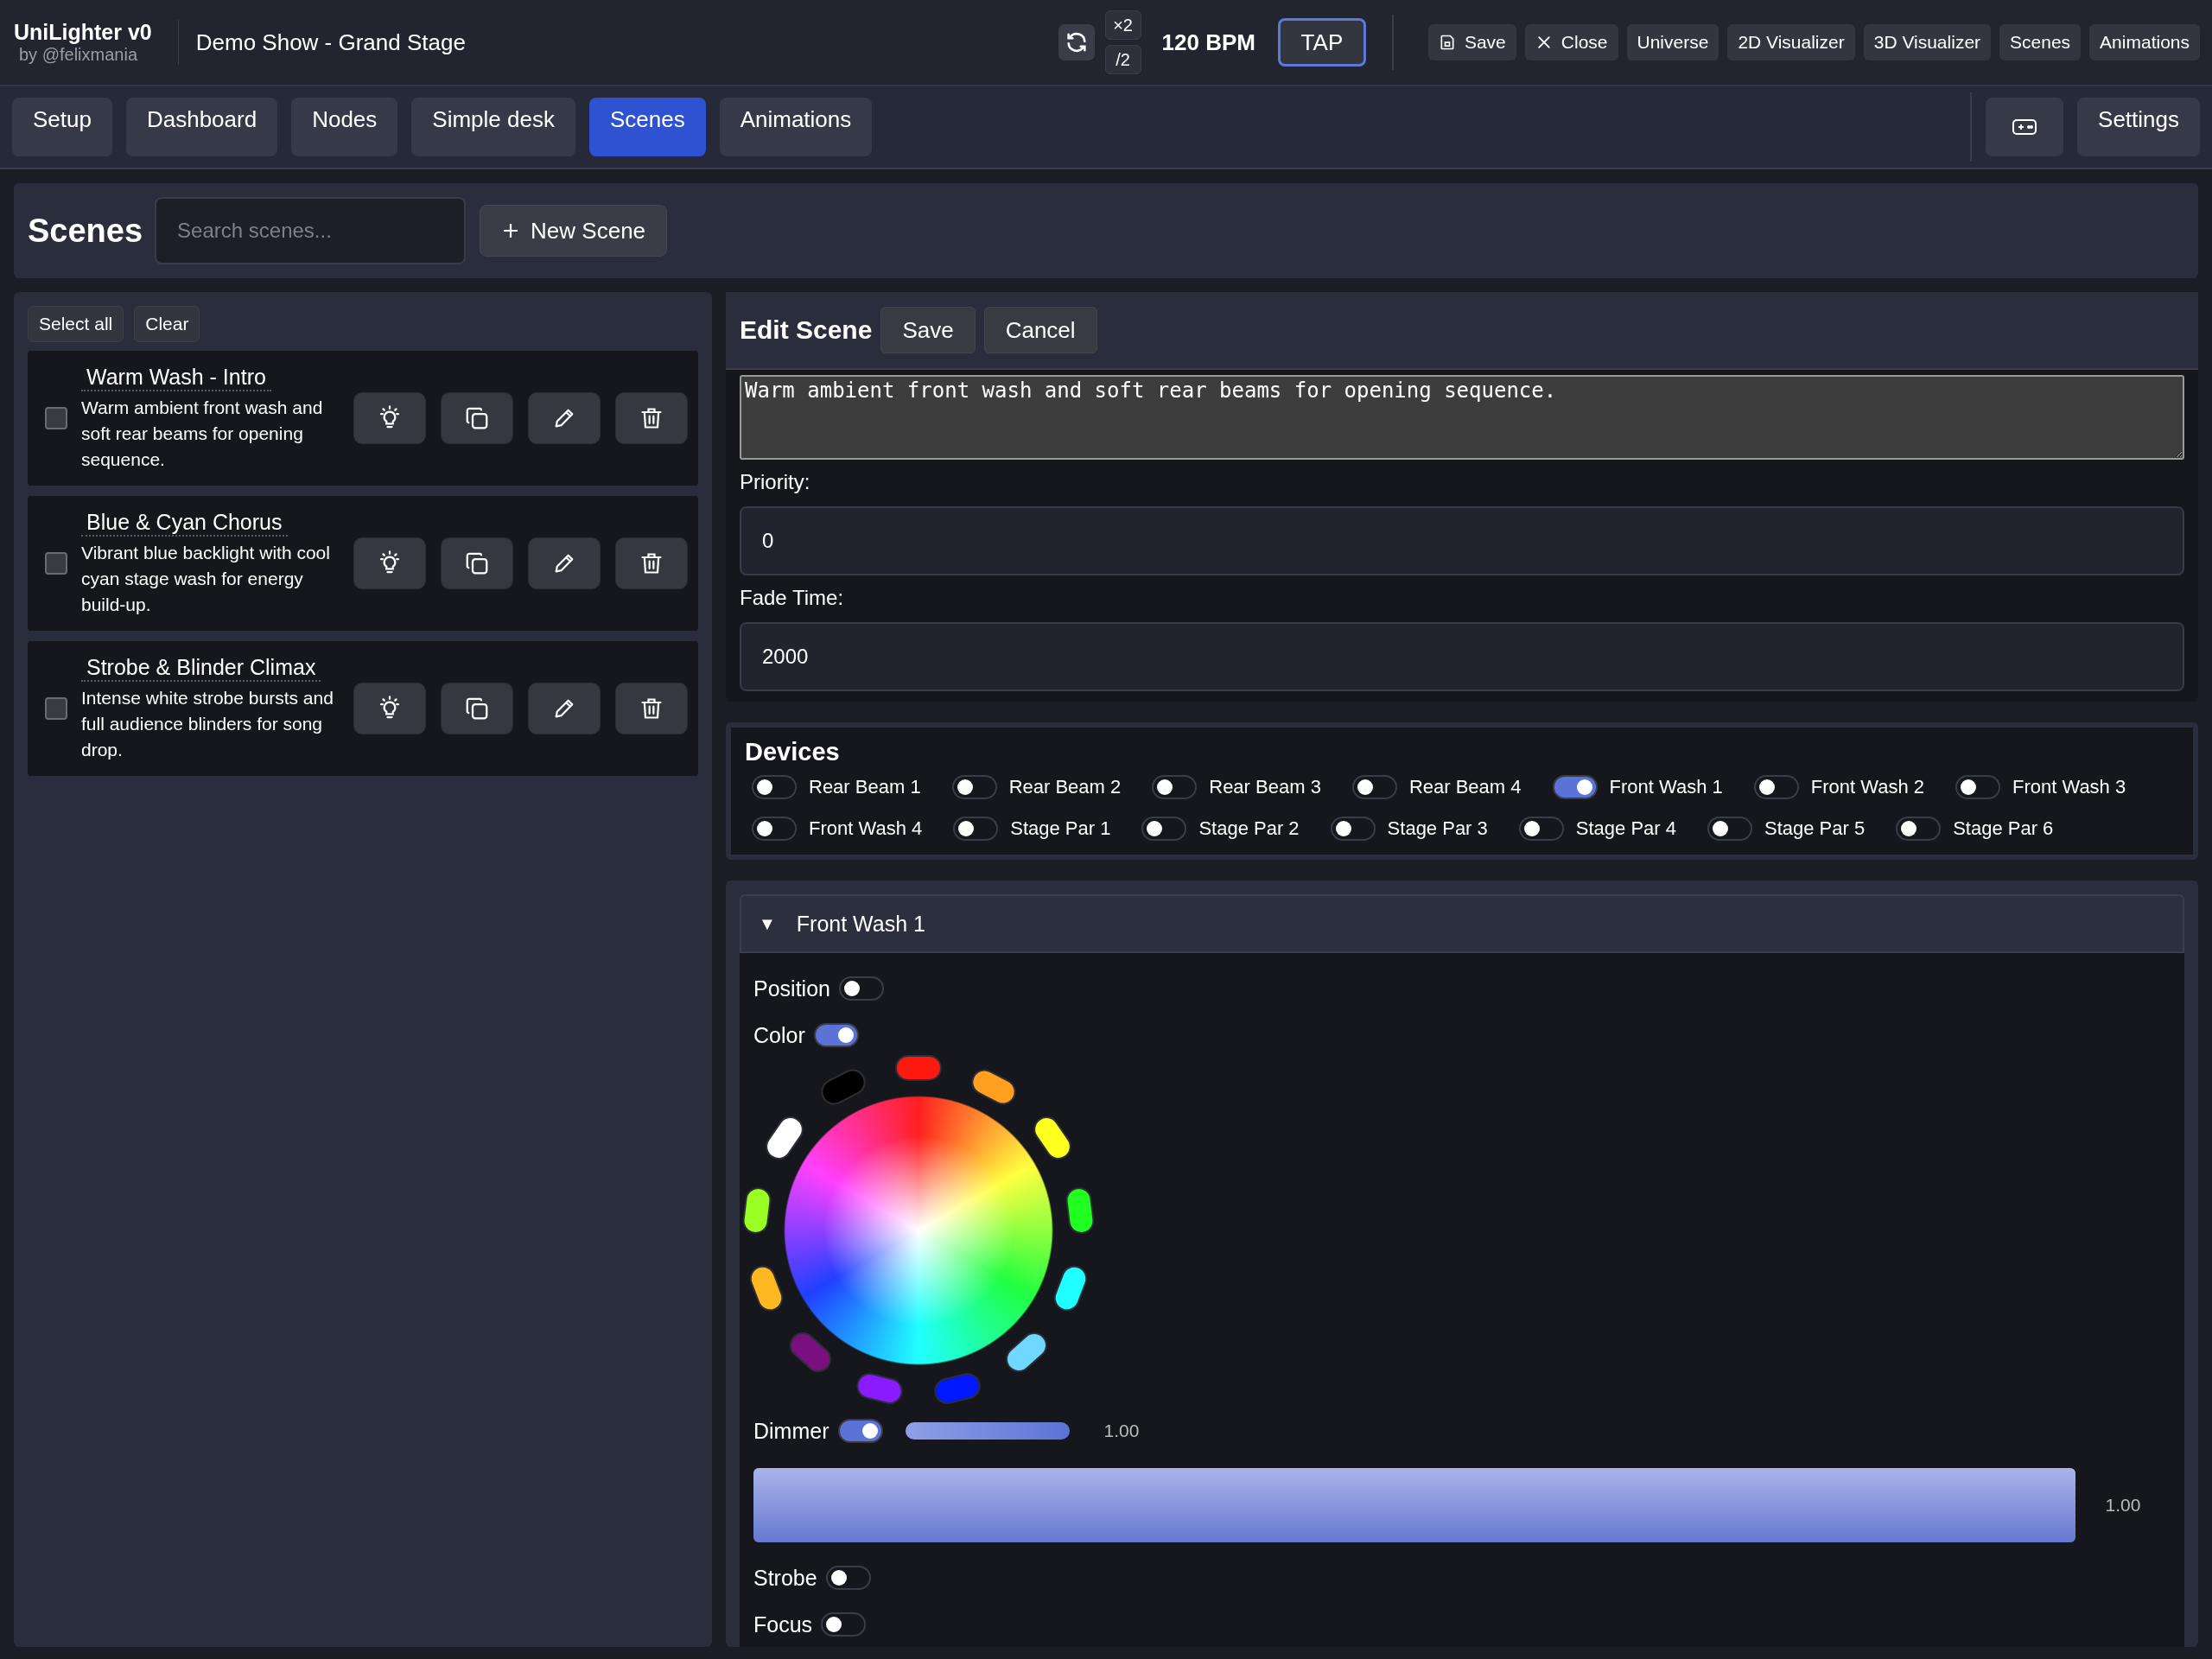 This screenshot has height=1659, width=2212. I want to click on show-name: Demo Show - Grand Stage, so click(330, 42).